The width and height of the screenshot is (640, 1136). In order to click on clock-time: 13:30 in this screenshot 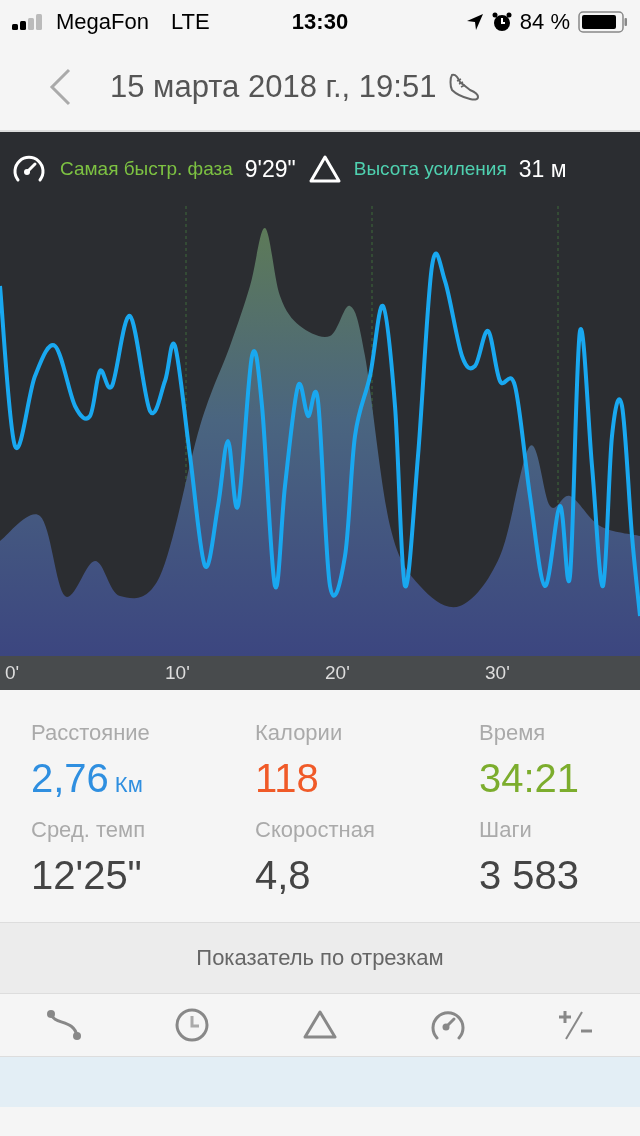, I will do `click(320, 22)`.